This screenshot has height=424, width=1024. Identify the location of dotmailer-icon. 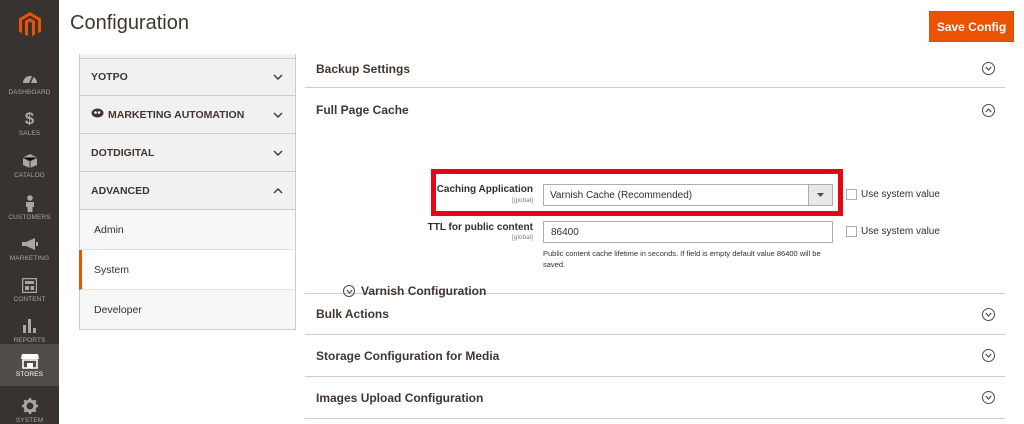
(97, 114).